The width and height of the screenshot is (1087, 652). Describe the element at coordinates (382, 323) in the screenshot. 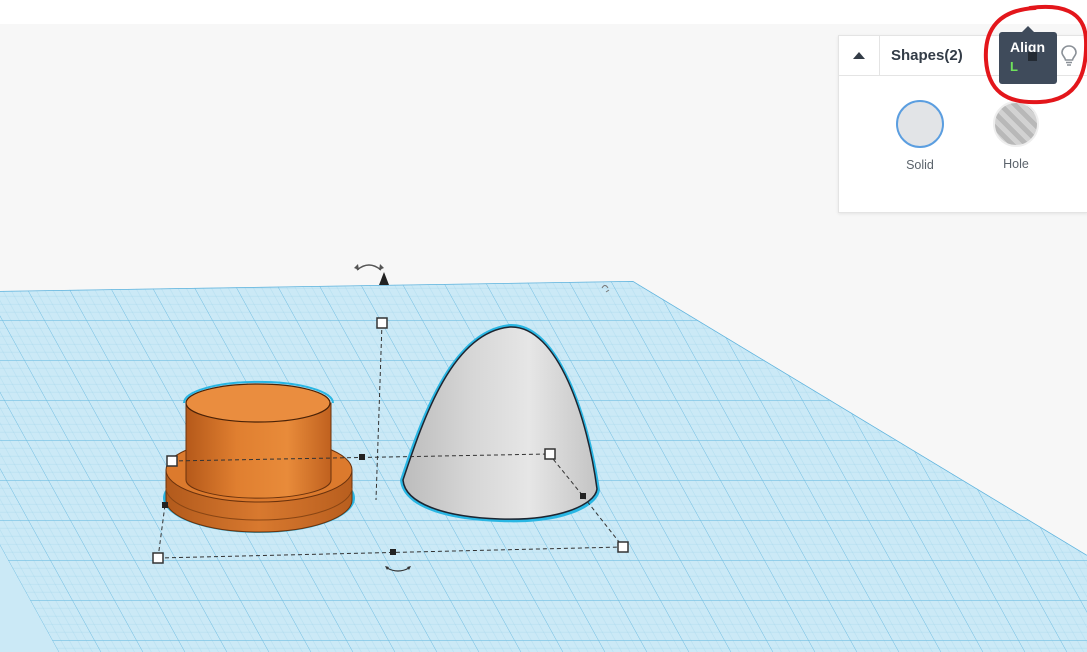

I see `height-handle` at that location.